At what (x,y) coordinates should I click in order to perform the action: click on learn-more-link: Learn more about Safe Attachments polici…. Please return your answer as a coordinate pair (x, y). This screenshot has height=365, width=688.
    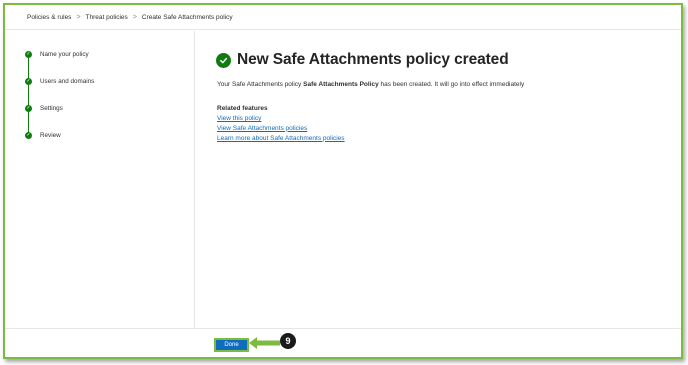
    Looking at the image, I should click on (281, 139).